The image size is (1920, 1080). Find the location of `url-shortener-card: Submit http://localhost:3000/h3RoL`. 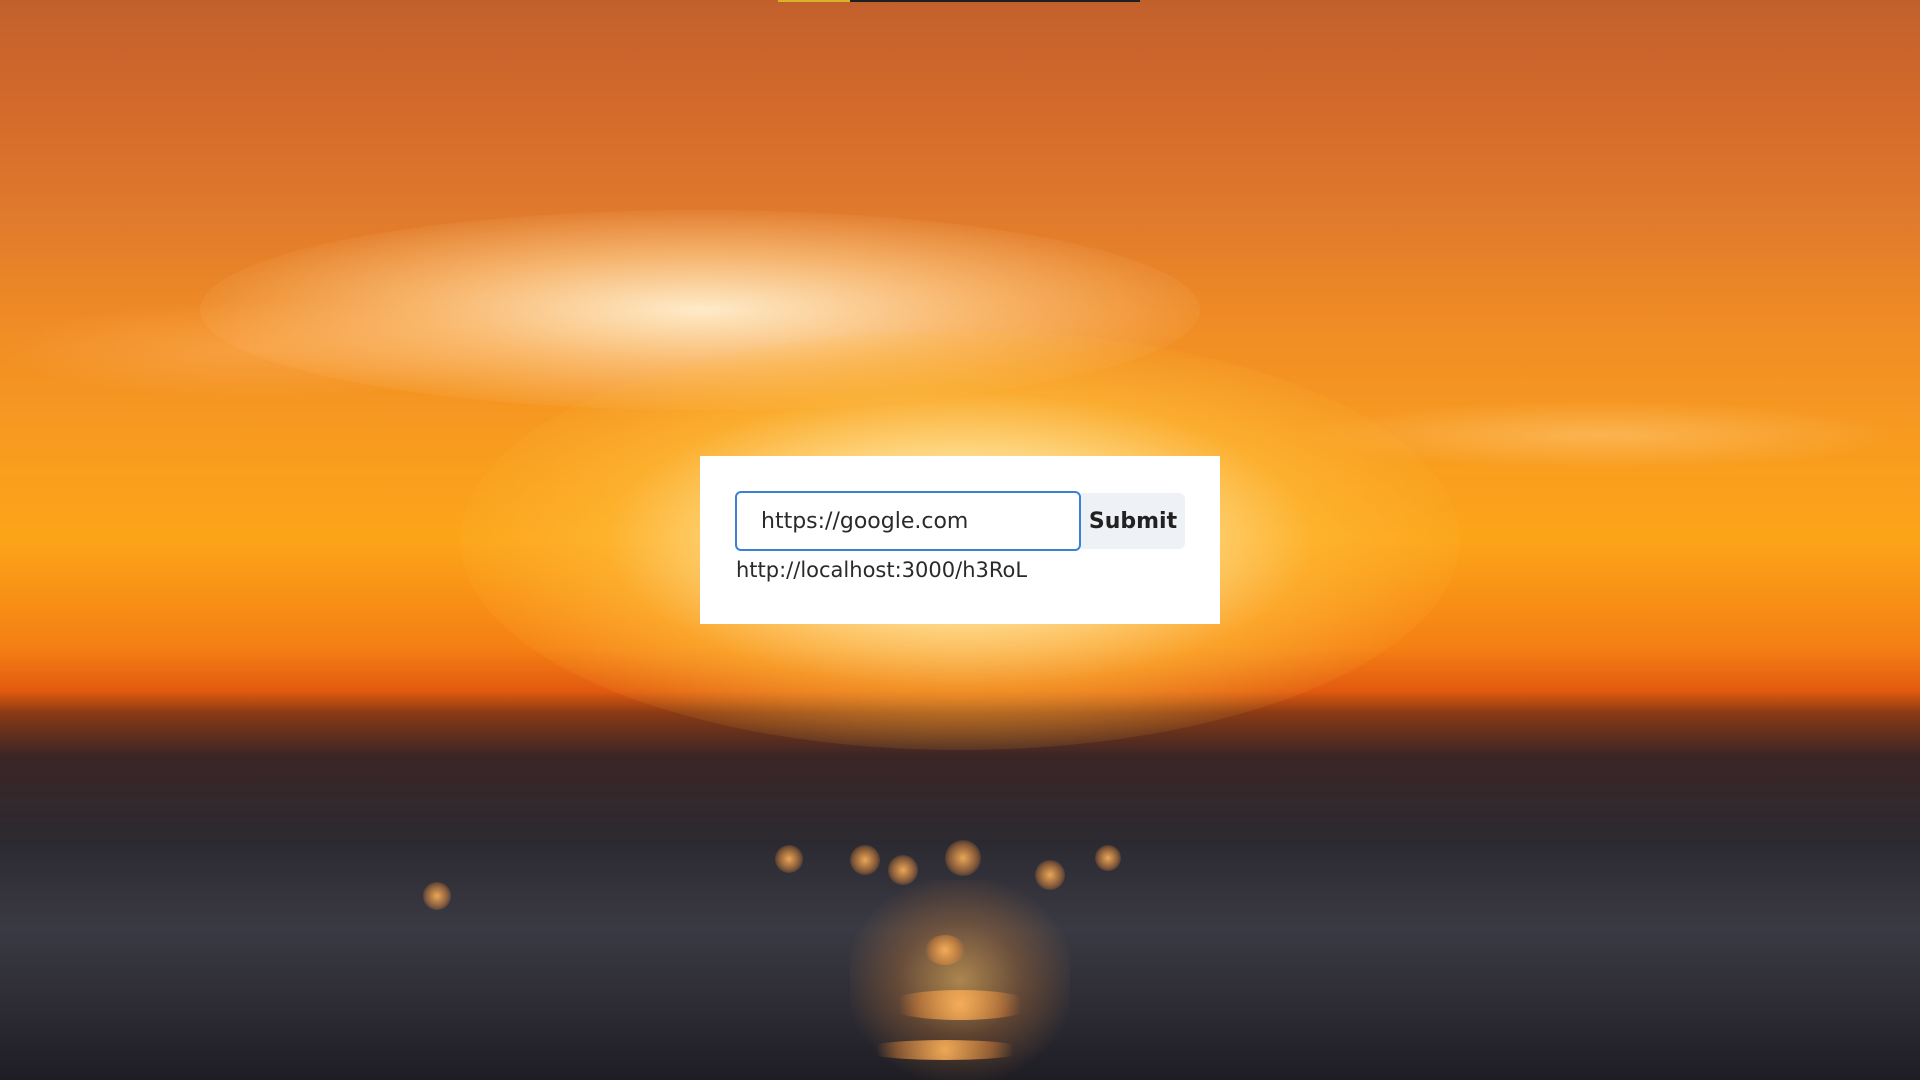

url-shortener-card: Submit http://localhost:3000/h3RoL is located at coordinates (960, 540).